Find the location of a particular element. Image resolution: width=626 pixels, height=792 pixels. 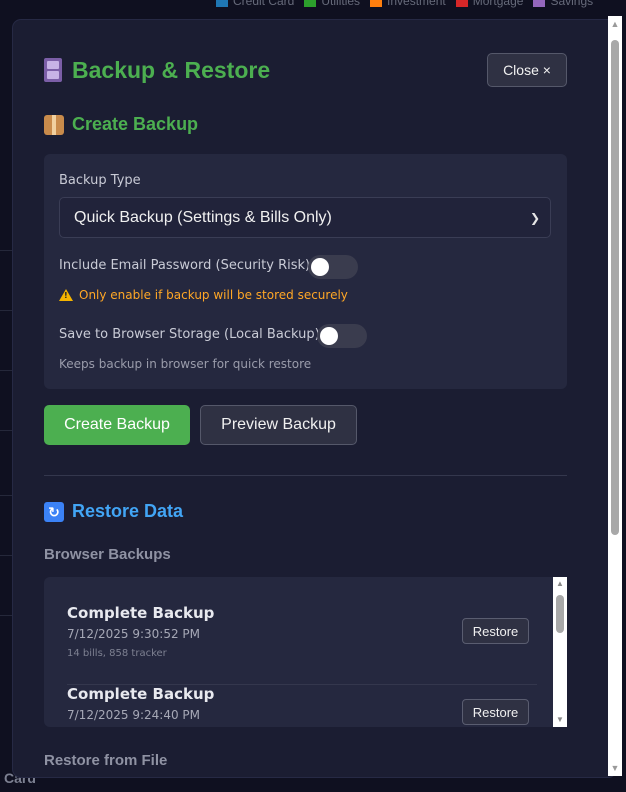

legend-item: Utilities is located at coordinates (332, 4).